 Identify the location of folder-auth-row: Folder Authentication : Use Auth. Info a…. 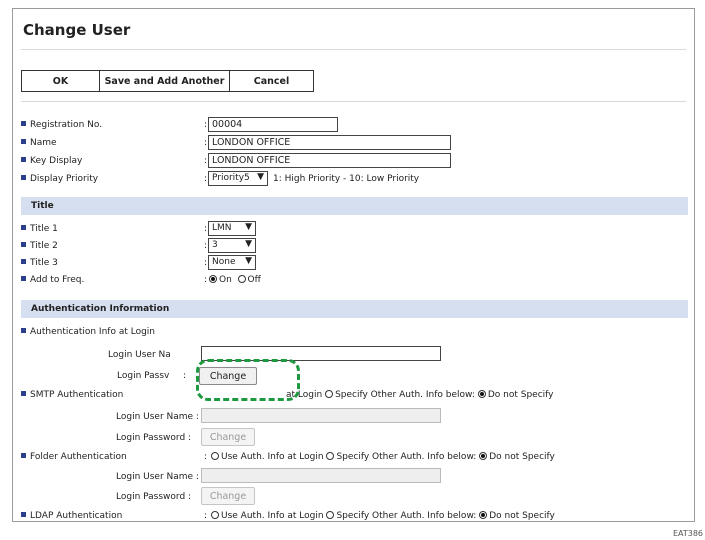
(351, 458).